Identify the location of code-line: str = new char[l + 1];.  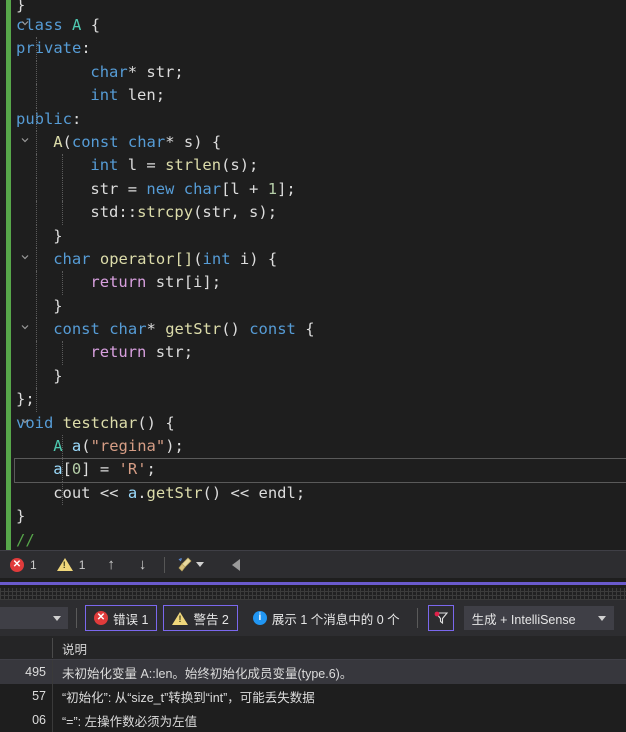
(313, 189).